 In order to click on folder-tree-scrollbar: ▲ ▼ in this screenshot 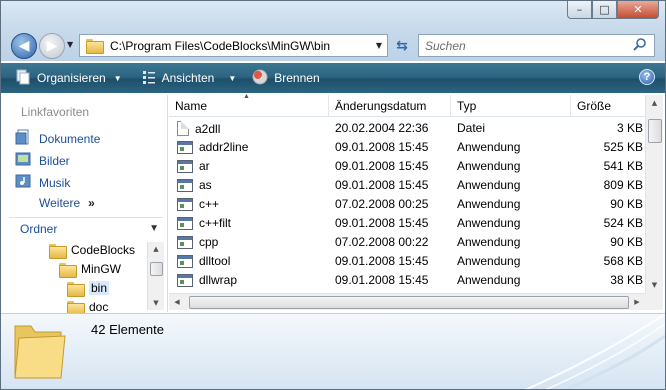, I will do `click(155, 276)`.